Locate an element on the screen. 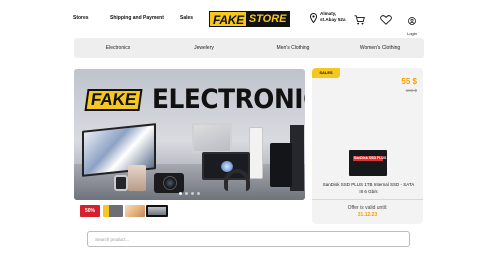  category-womens-clothing: Women's Clothing is located at coordinates (380, 48).